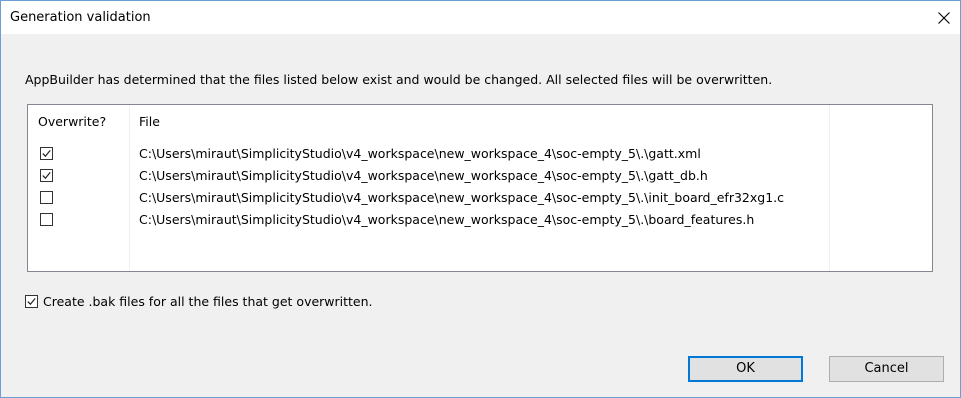  I want to click on title-bar: Generation validation, so click(480, 17).